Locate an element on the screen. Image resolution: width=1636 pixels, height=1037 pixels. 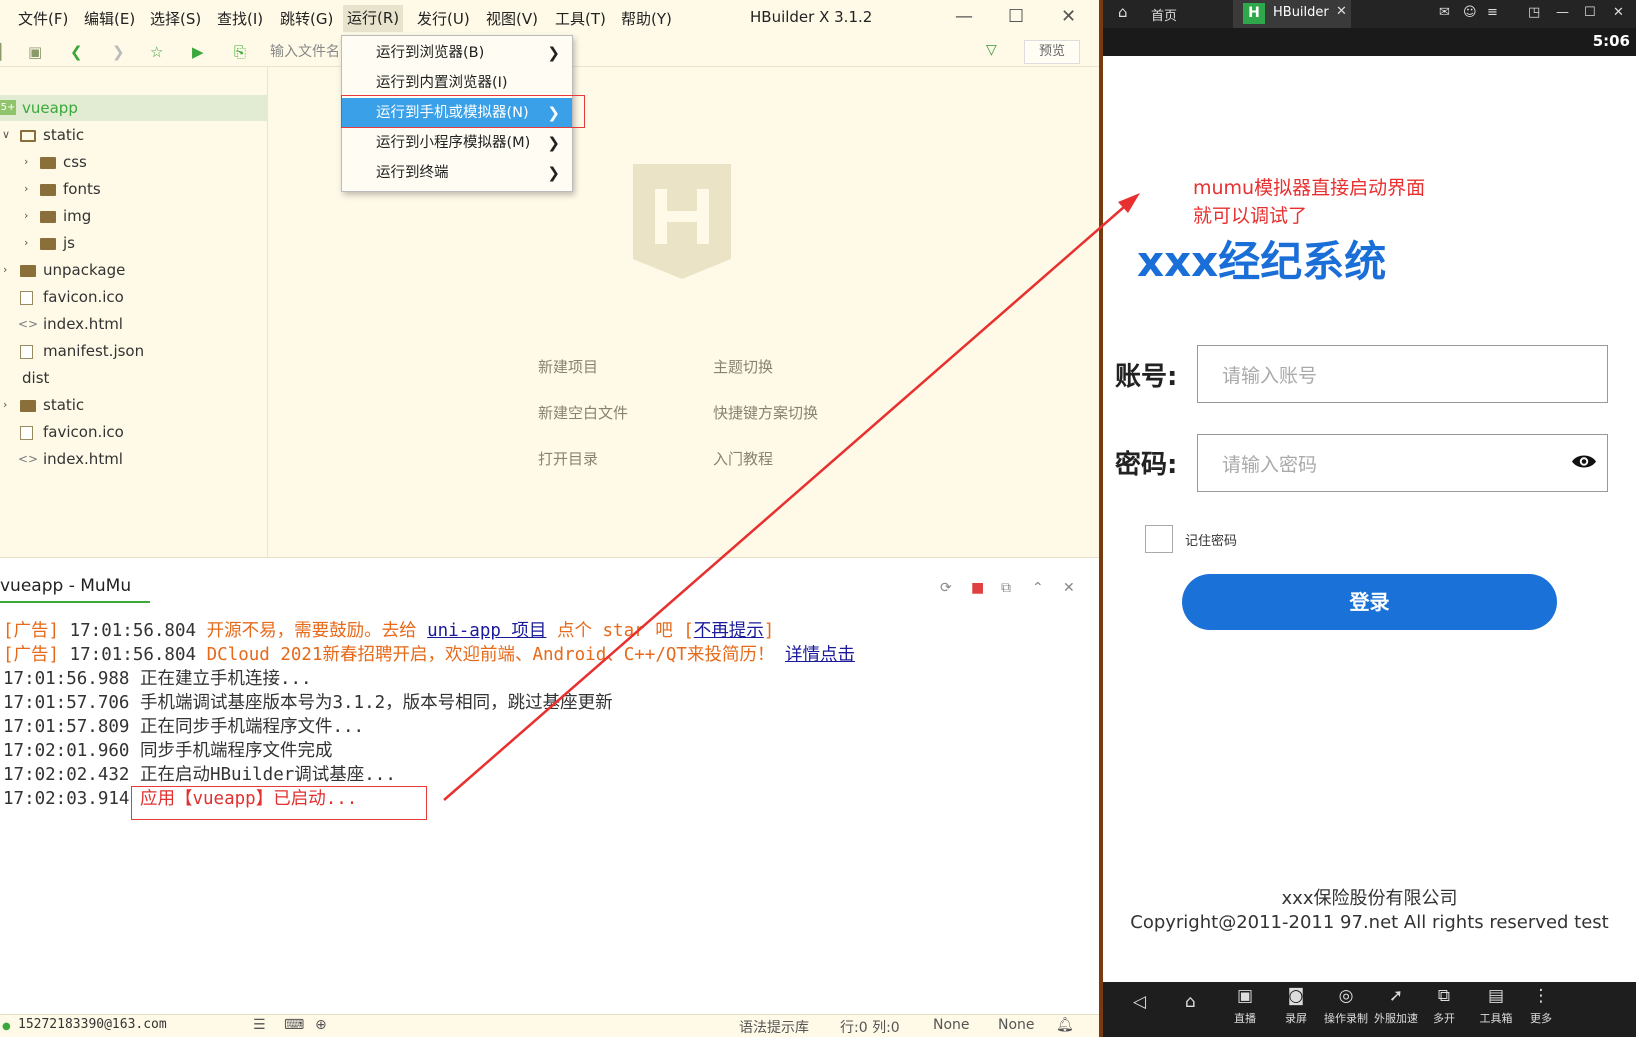
back-triangle-icon: ◁ is located at coordinates (1139, 1002).